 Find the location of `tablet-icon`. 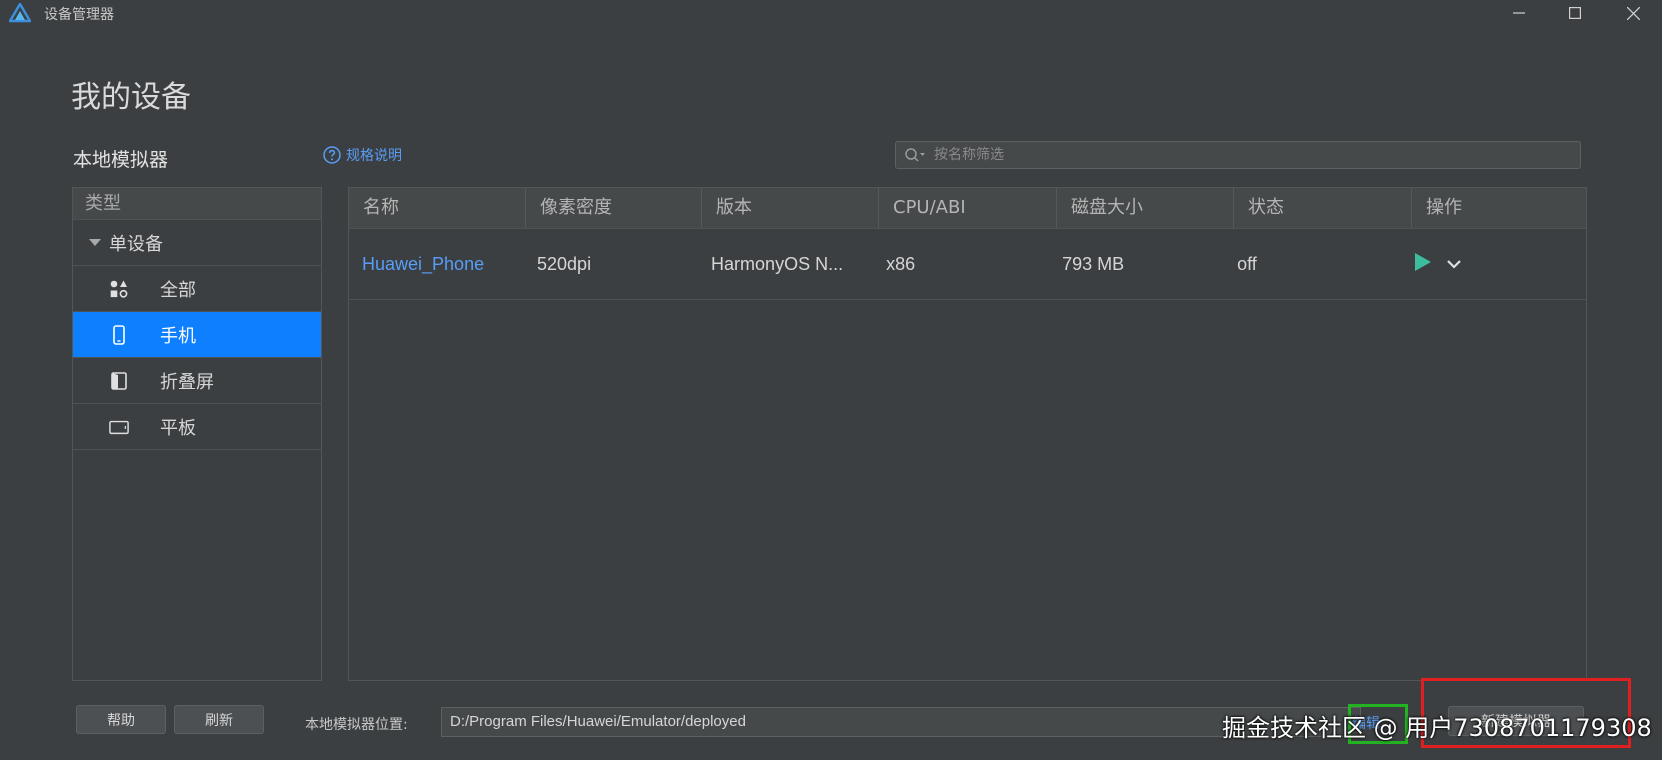

tablet-icon is located at coordinates (119, 427).